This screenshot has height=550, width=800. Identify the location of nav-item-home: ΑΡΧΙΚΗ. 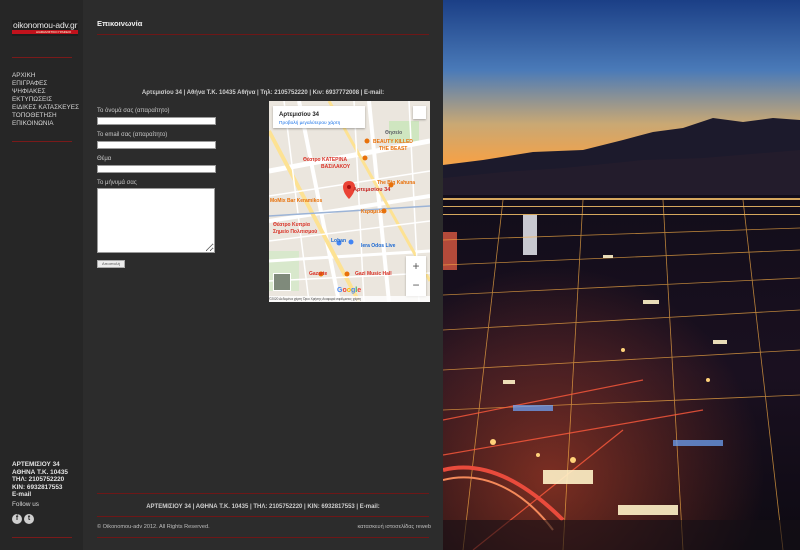
(47, 76).